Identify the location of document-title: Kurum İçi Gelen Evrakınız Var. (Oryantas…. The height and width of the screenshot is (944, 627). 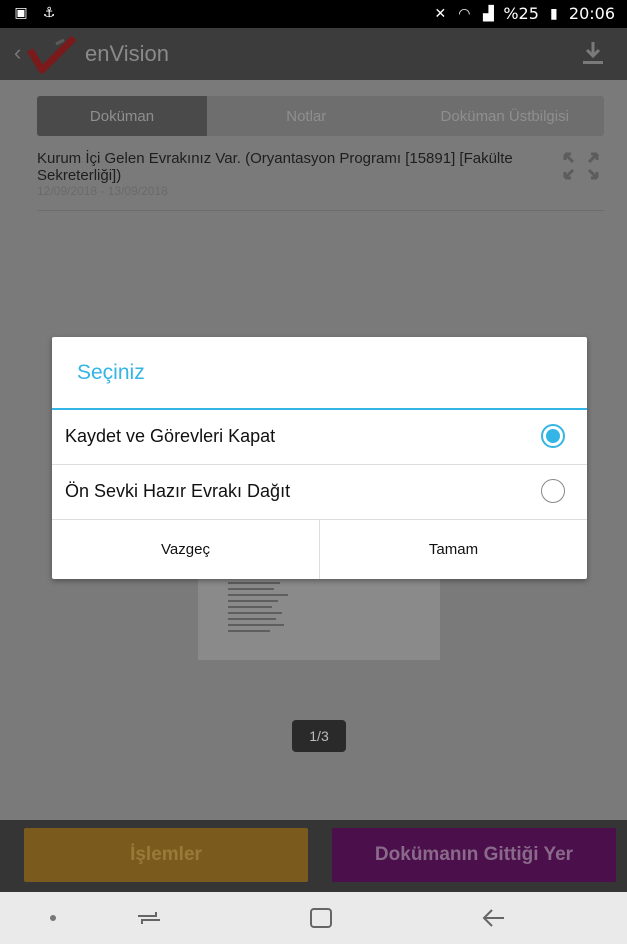
(275, 167).